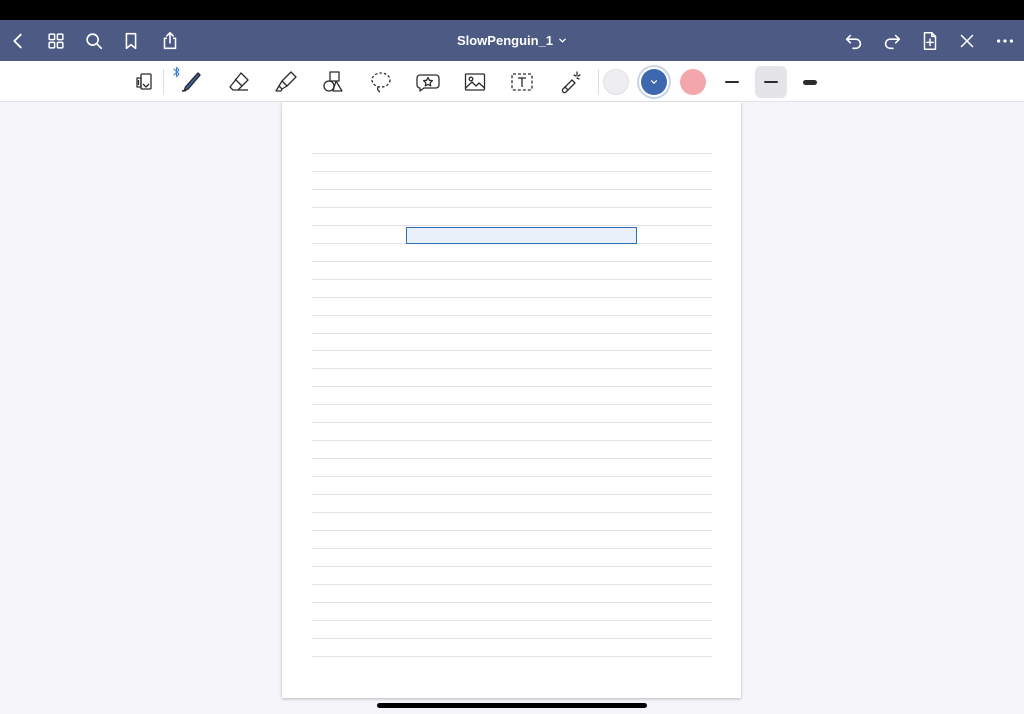  Describe the element at coordinates (94, 41) in the screenshot. I see `search-icon` at that location.